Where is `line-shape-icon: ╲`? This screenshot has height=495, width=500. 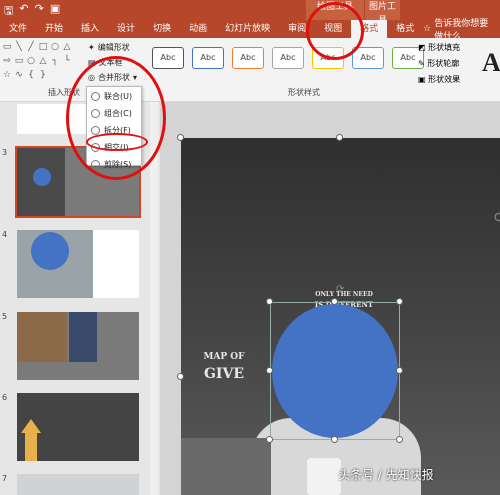 line-shape-icon: ╲ is located at coordinates (19, 48).